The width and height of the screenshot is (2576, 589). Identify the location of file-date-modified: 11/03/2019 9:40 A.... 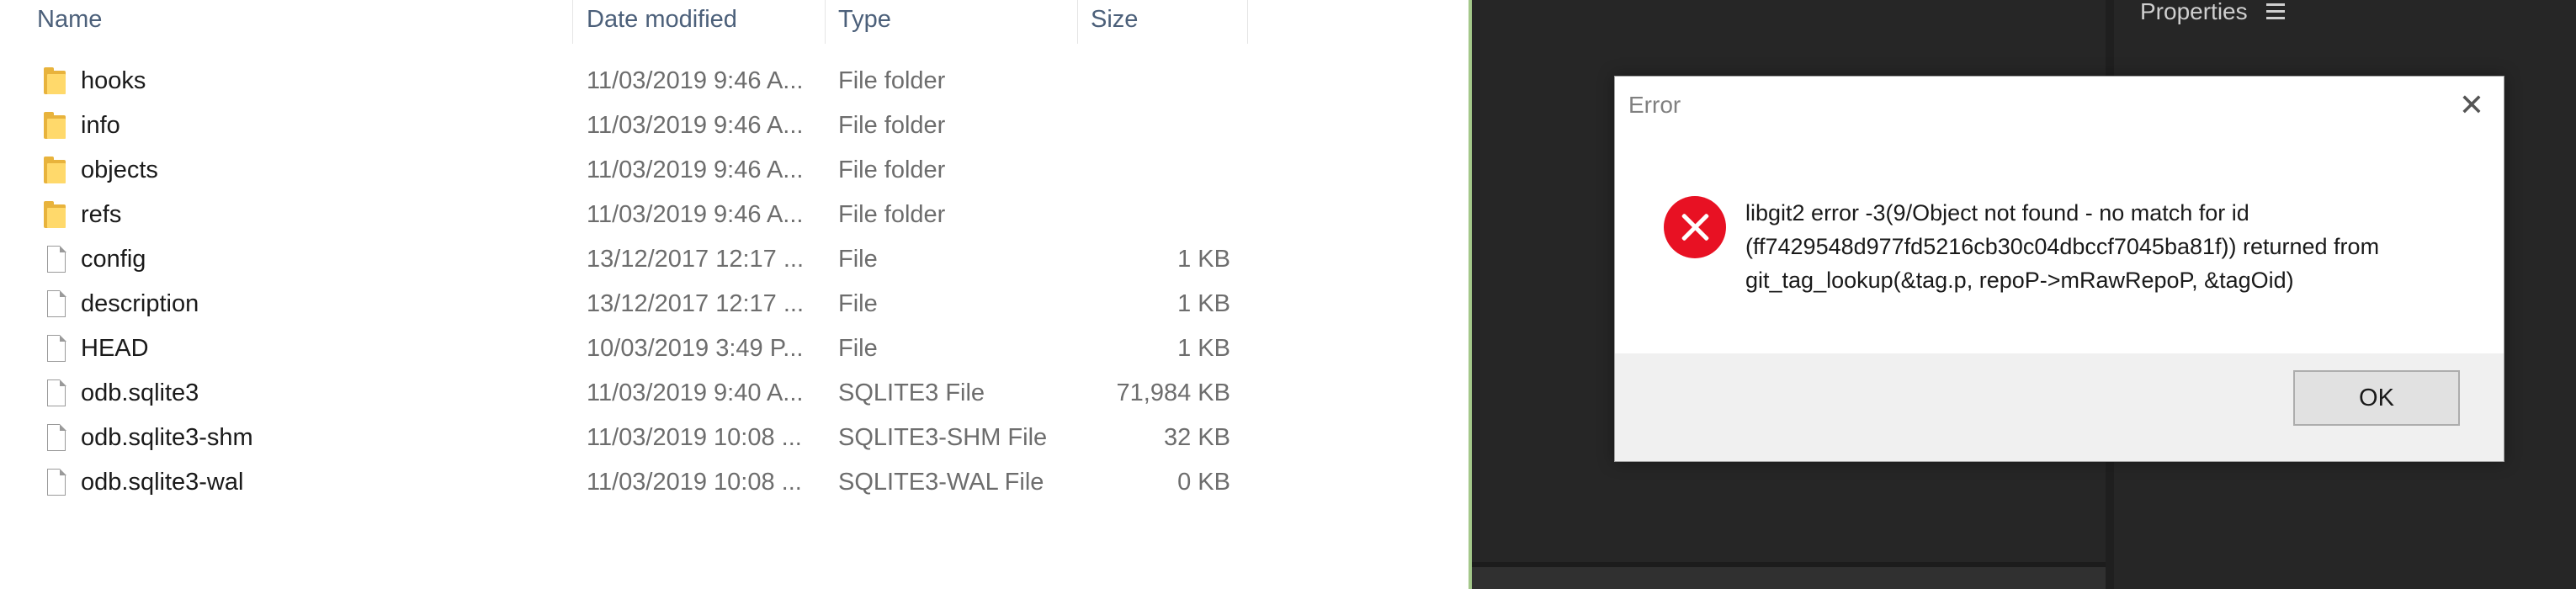
(695, 392).